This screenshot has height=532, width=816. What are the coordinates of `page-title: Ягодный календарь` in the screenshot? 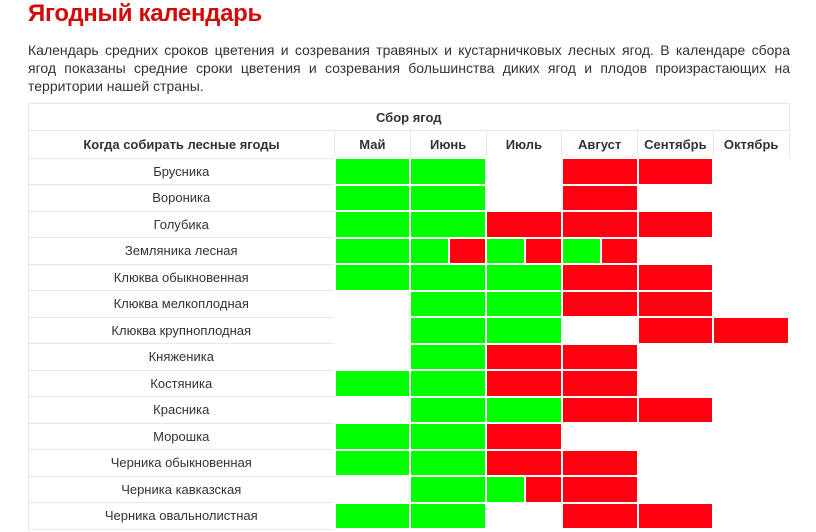 It's located at (145, 13).